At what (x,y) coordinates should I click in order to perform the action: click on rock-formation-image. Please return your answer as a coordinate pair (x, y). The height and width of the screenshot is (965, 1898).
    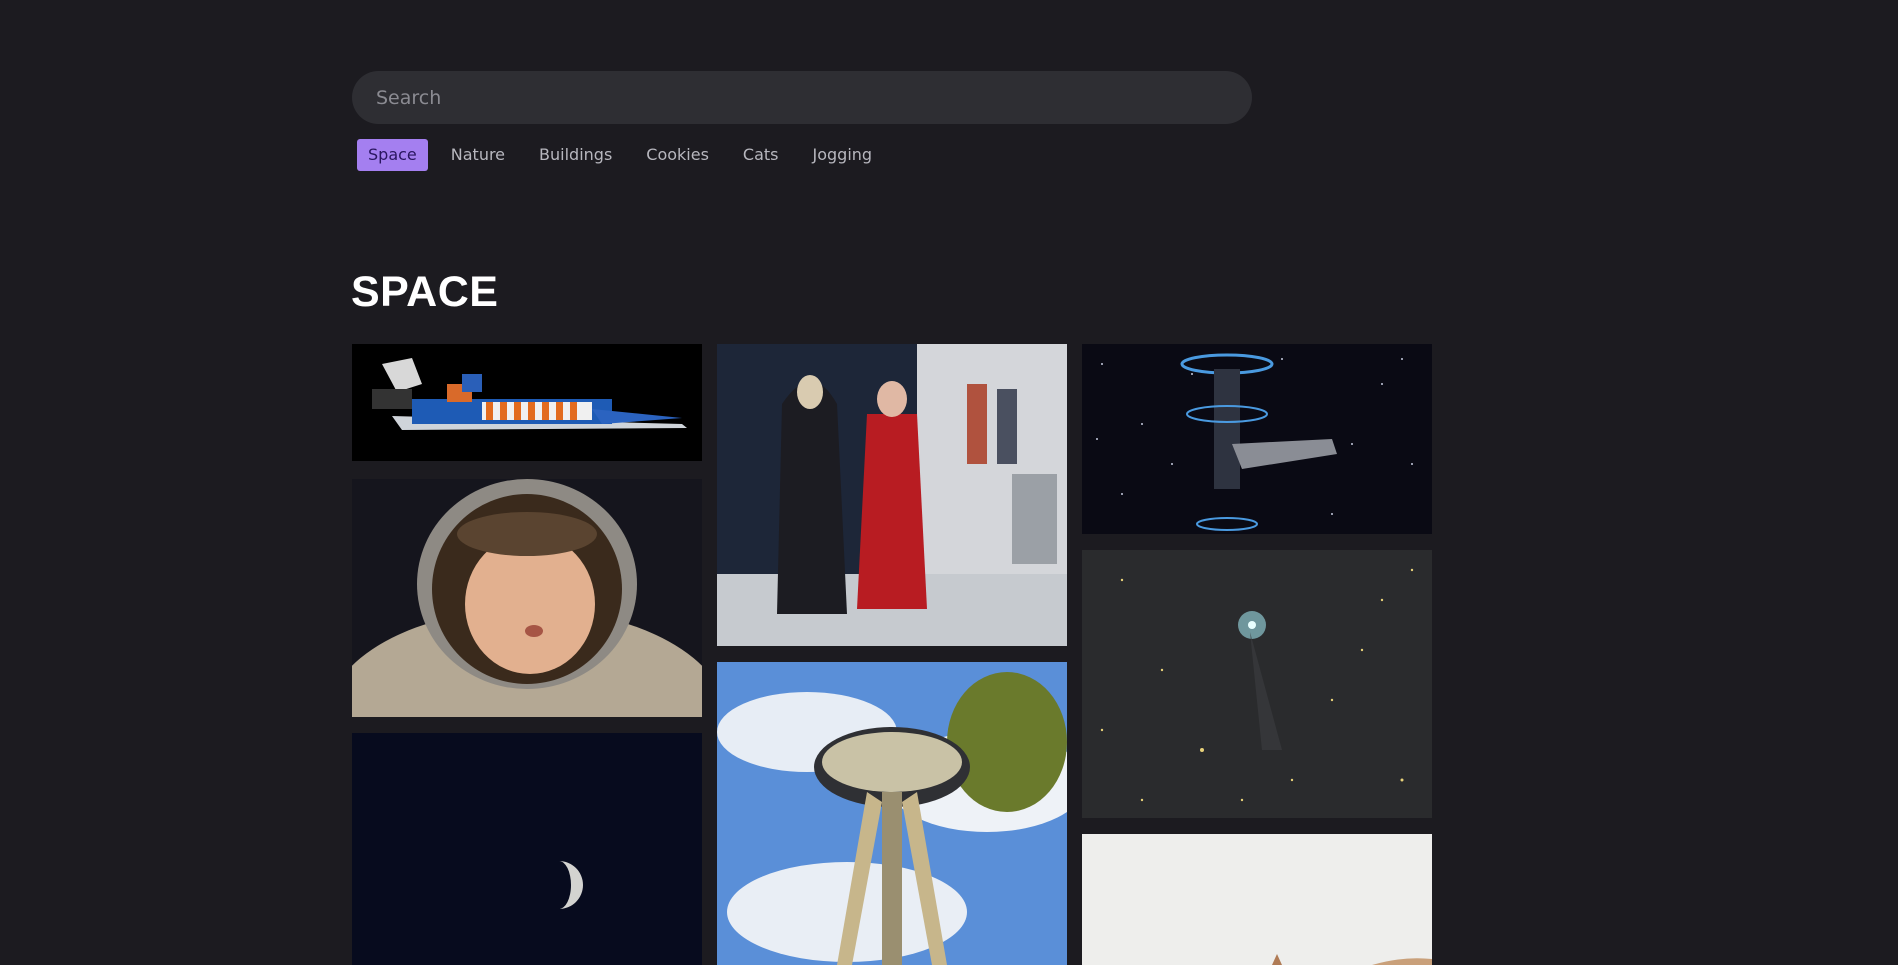
    Looking at the image, I should click on (1257, 899).